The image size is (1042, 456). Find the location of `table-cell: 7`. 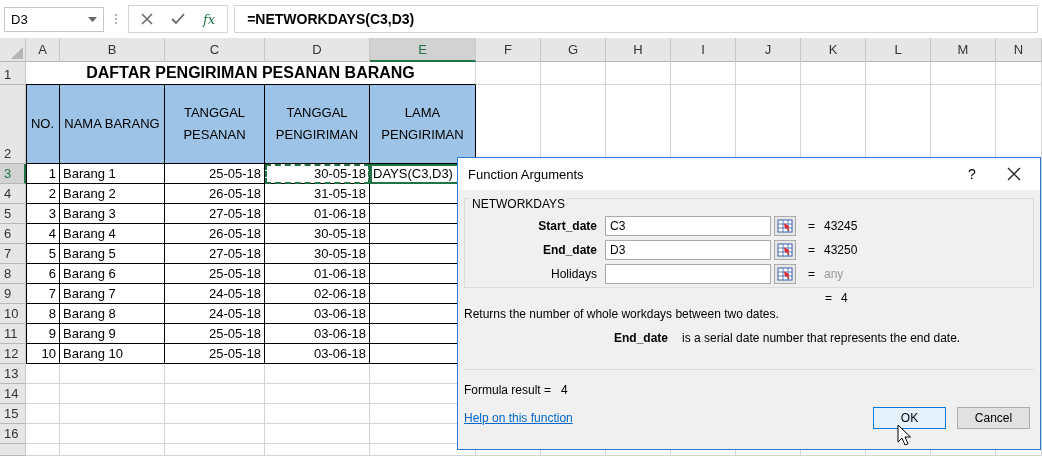

table-cell: 7 is located at coordinates (43, 294).